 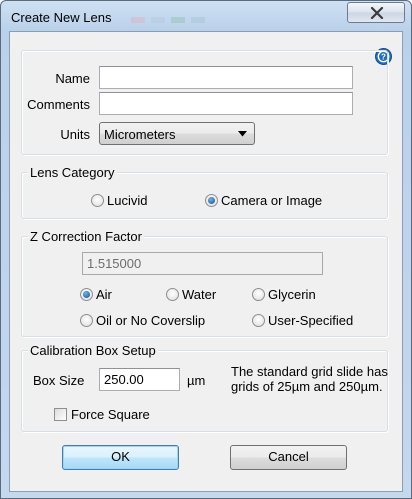 I want to click on box-size-unit: µm, so click(x=196, y=380).